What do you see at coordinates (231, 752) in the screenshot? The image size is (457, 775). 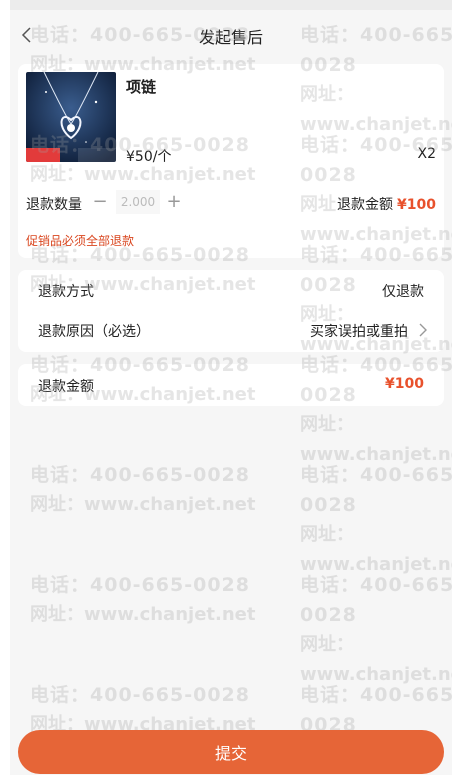 I see `submit-button: 提交` at bounding box center [231, 752].